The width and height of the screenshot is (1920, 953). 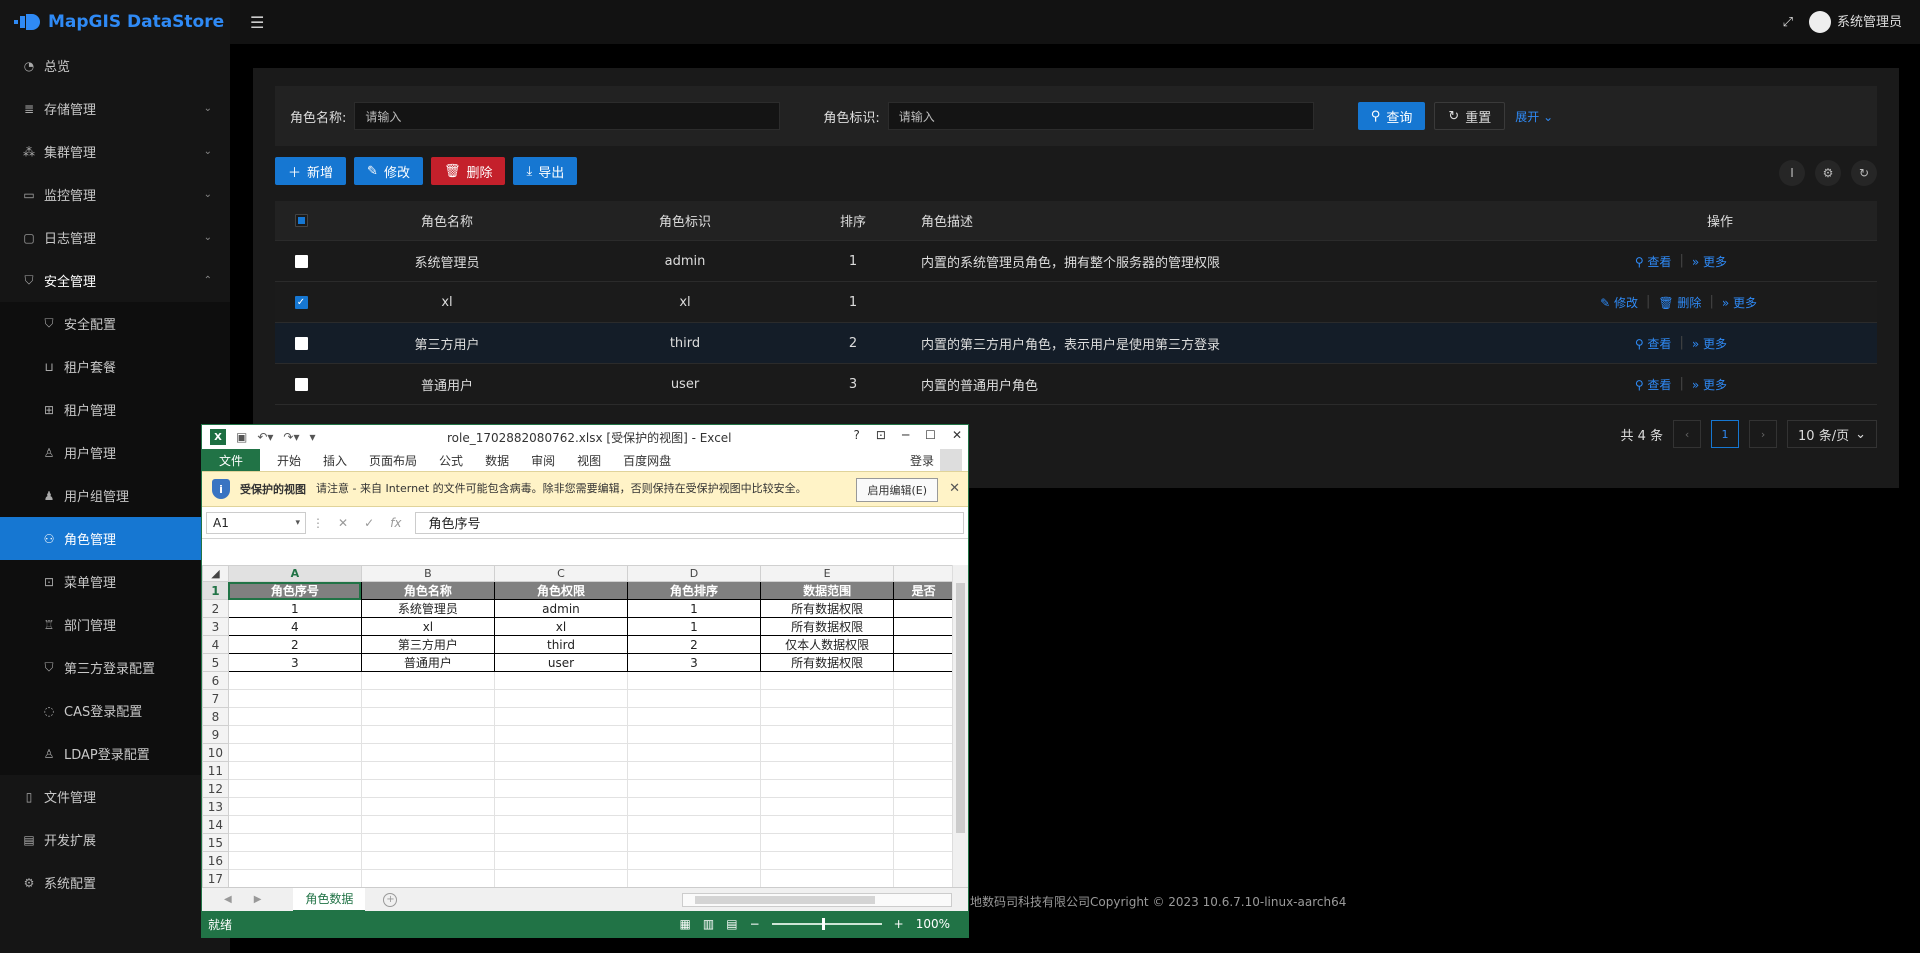 I want to click on sheet-tab: 角色数据, so click(x=329, y=899).